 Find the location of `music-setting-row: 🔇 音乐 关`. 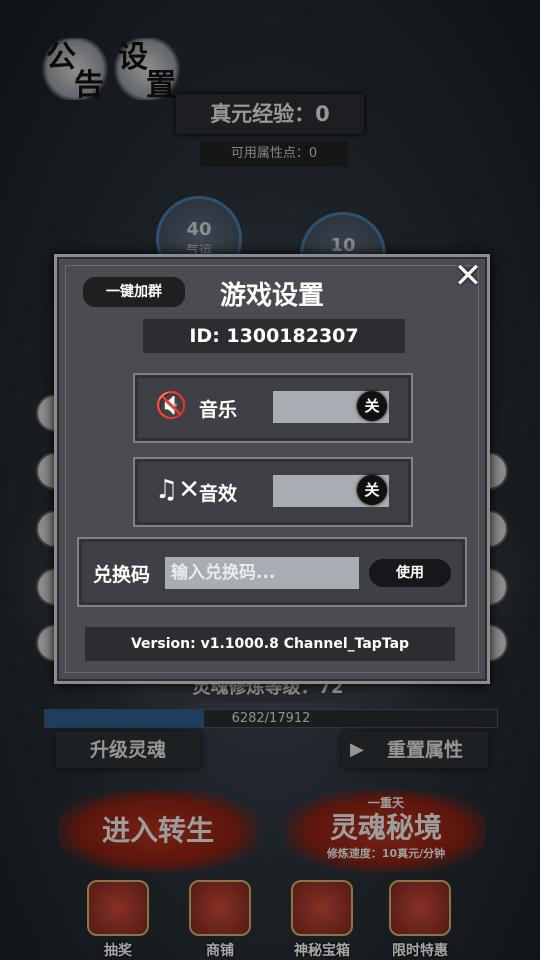

music-setting-row: 🔇 音乐 关 is located at coordinates (273, 408).